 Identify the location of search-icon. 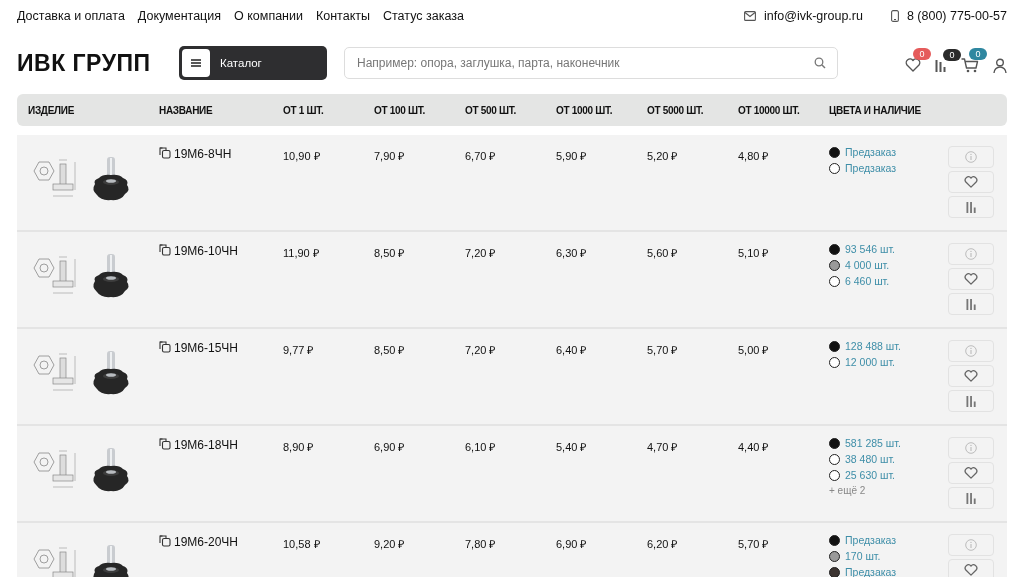
(820, 63).